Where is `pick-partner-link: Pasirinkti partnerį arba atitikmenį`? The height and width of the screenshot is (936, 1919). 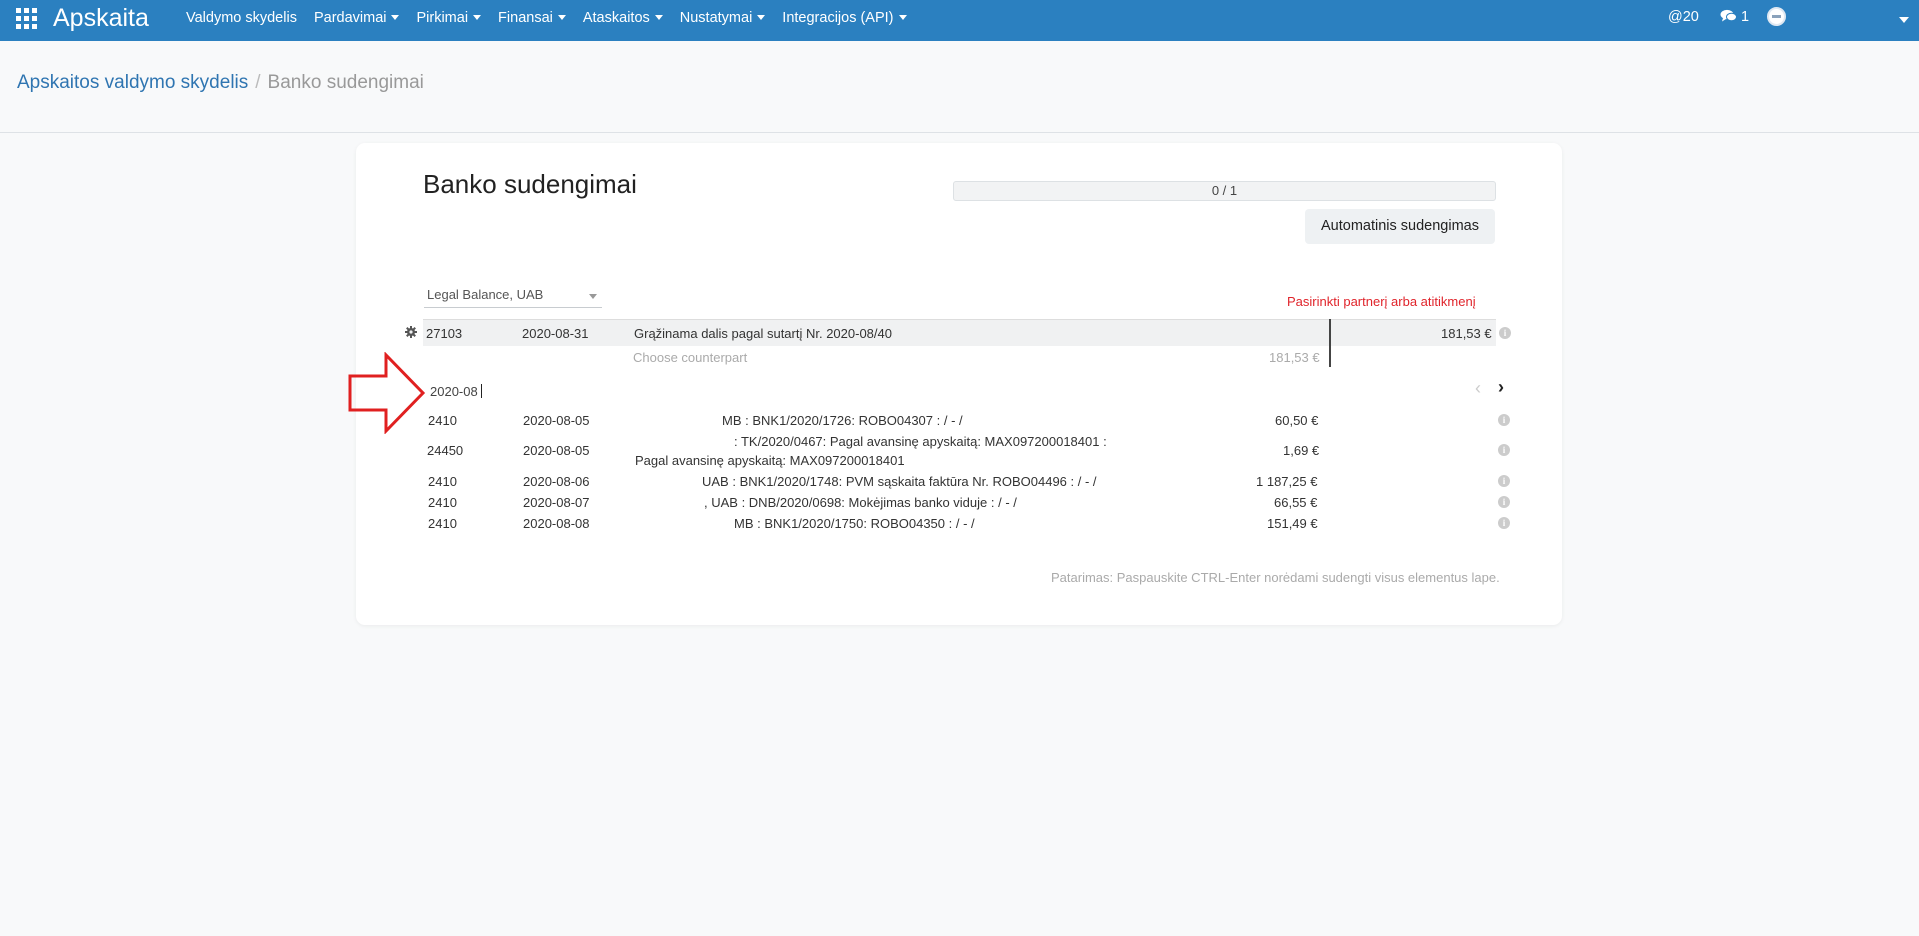
pick-partner-link: Pasirinkti partnerį arba atitikmenį is located at coordinates (1381, 301).